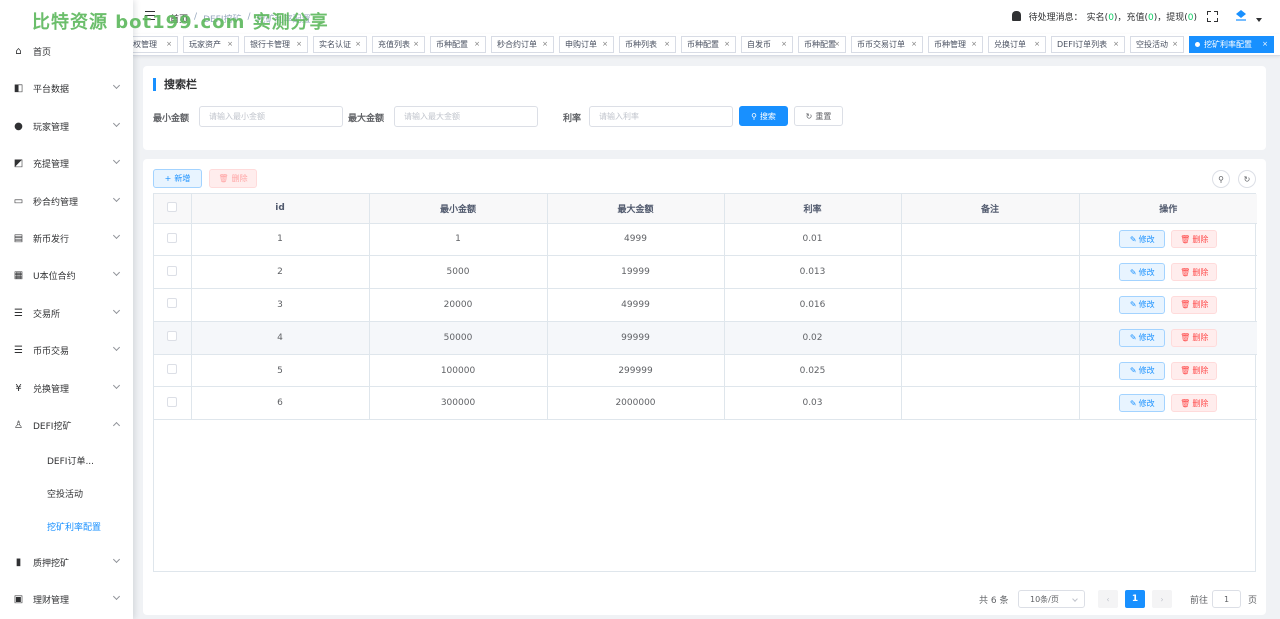  What do you see at coordinates (763, 116) in the screenshot?
I see `search-button: ⚲ 搜索` at bounding box center [763, 116].